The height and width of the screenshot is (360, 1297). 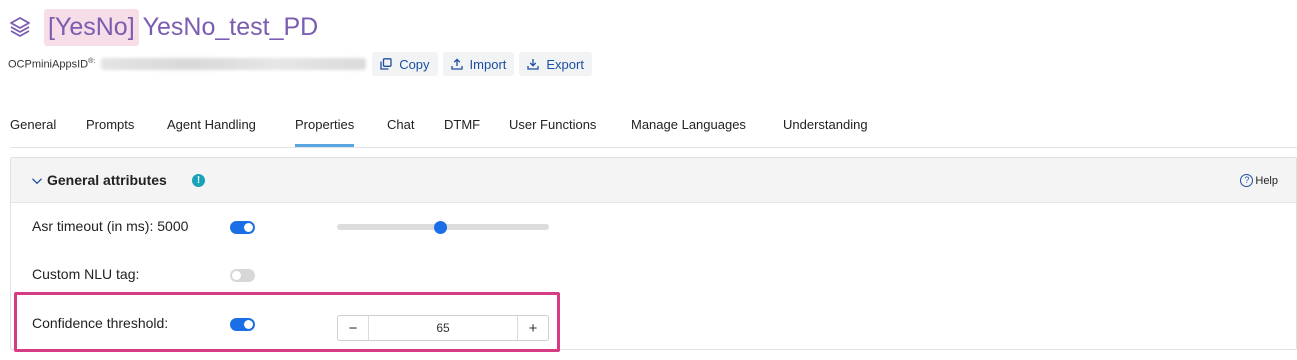 What do you see at coordinates (414, 64) in the screenshot?
I see `copy-button-label: Copy` at bounding box center [414, 64].